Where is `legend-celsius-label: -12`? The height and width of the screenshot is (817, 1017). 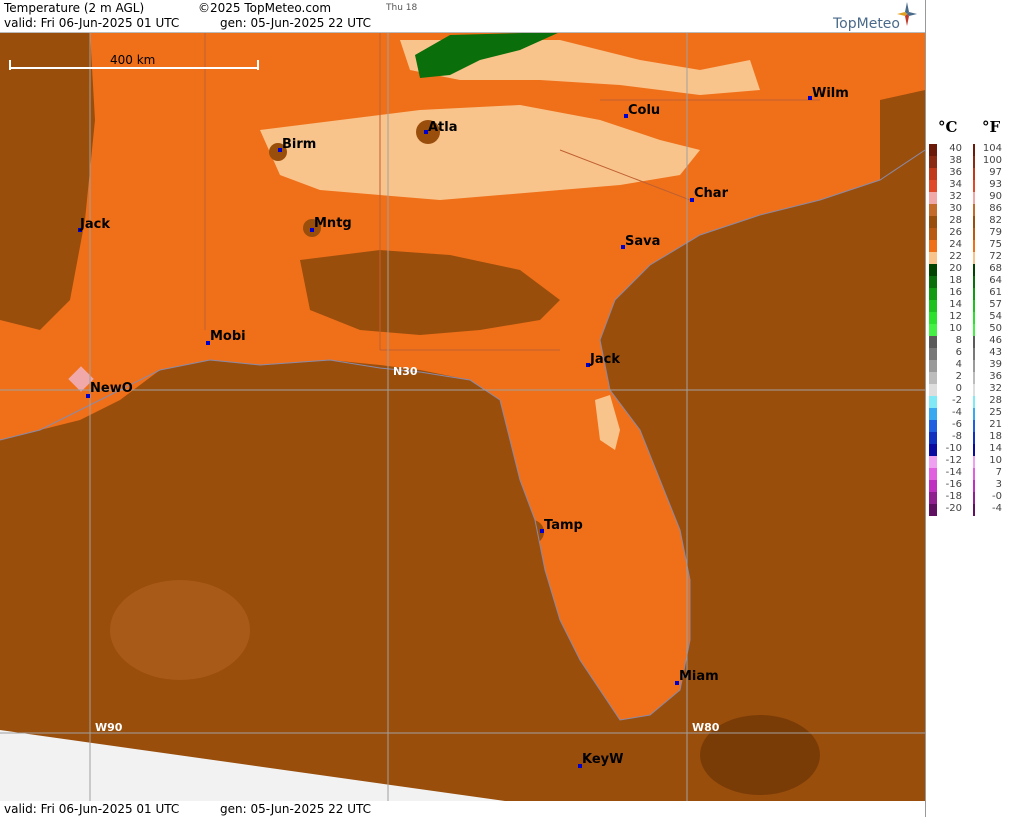 legend-celsius-label: -12 is located at coordinates (953, 460).